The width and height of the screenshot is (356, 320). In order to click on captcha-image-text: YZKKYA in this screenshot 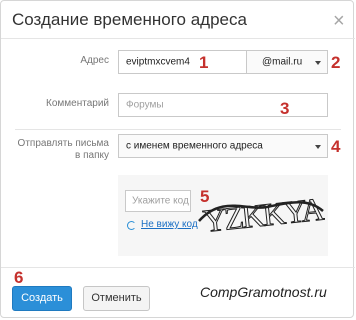, I will do `click(263, 214)`.